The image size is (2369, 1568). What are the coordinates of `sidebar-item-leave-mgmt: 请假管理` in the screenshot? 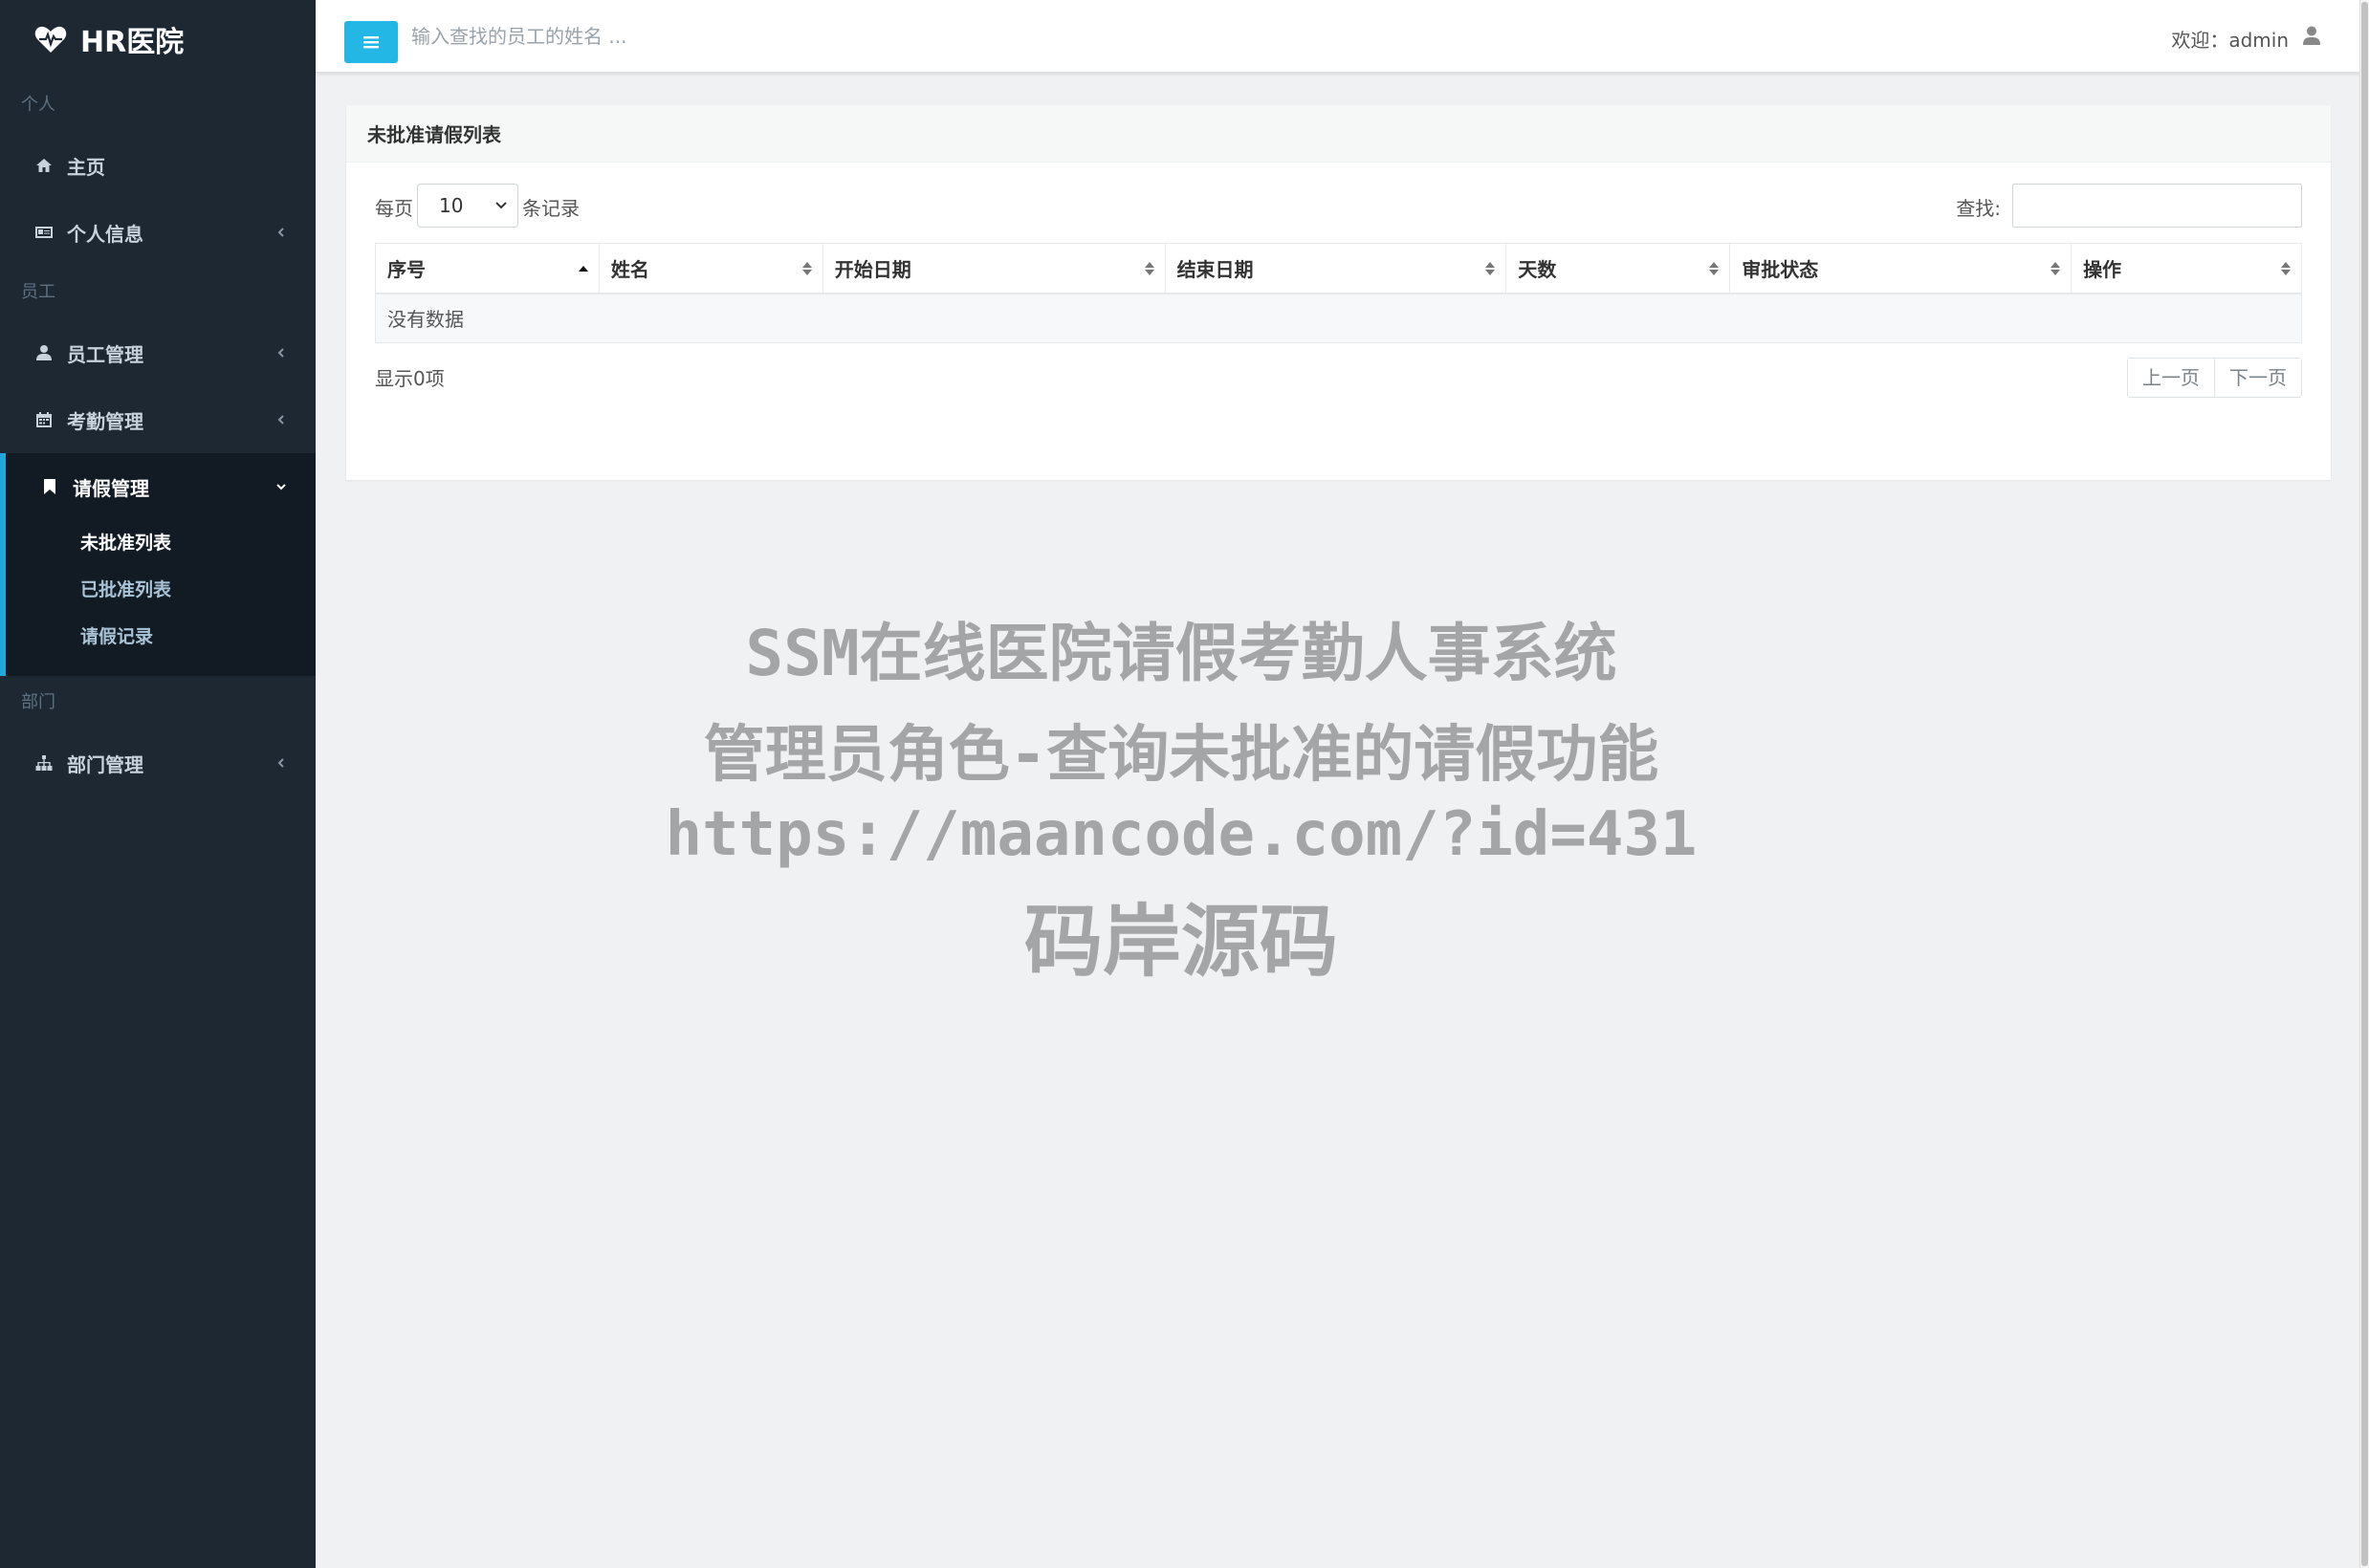 It's located at (161, 486).